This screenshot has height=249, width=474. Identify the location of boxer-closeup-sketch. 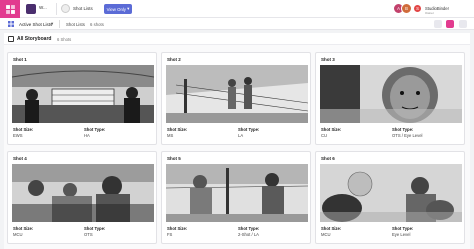
(391, 94).